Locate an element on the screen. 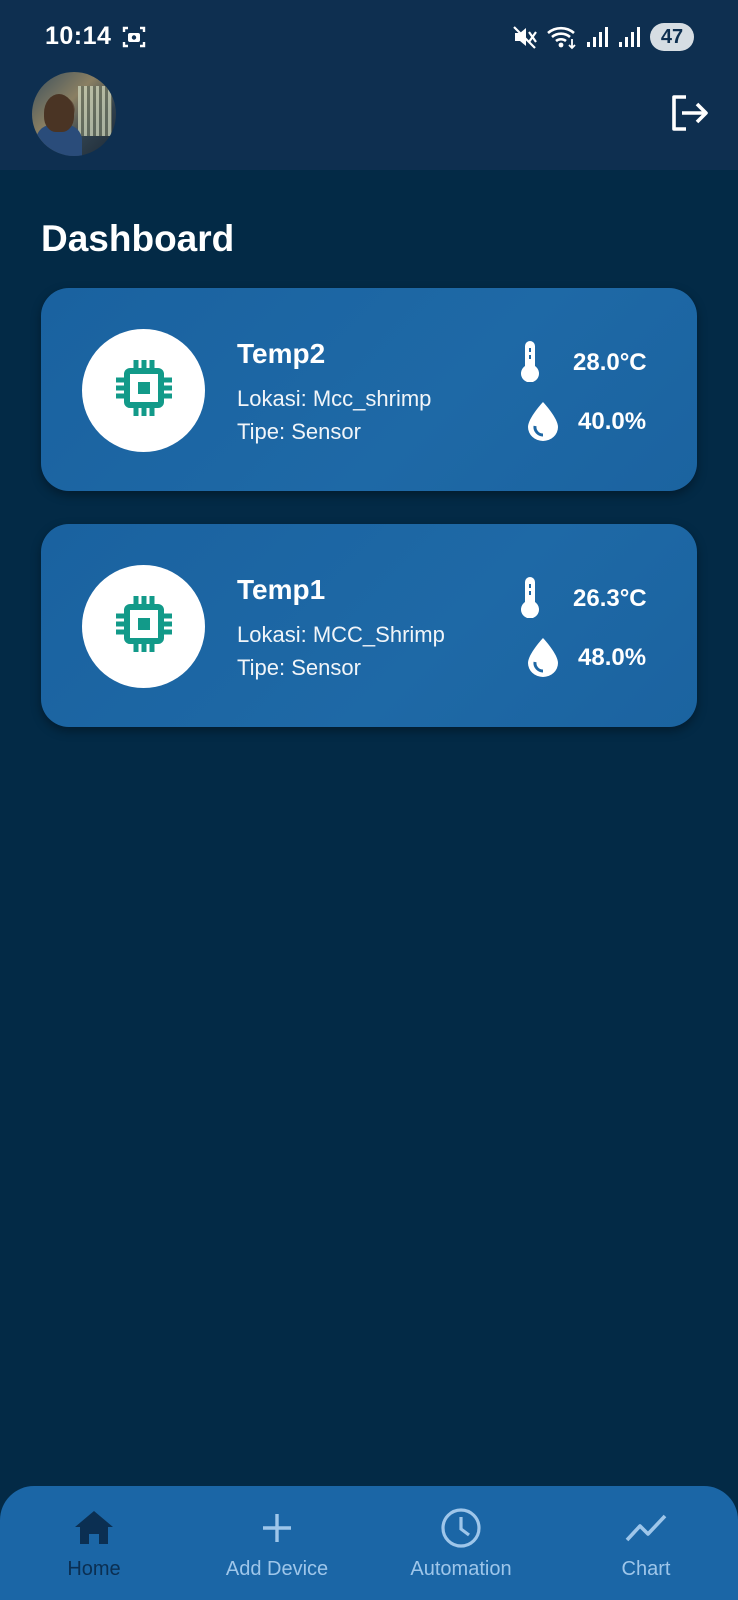 Image resolution: width=738 pixels, height=1600 pixels. battery-indicator: 47 is located at coordinates (672, 37).